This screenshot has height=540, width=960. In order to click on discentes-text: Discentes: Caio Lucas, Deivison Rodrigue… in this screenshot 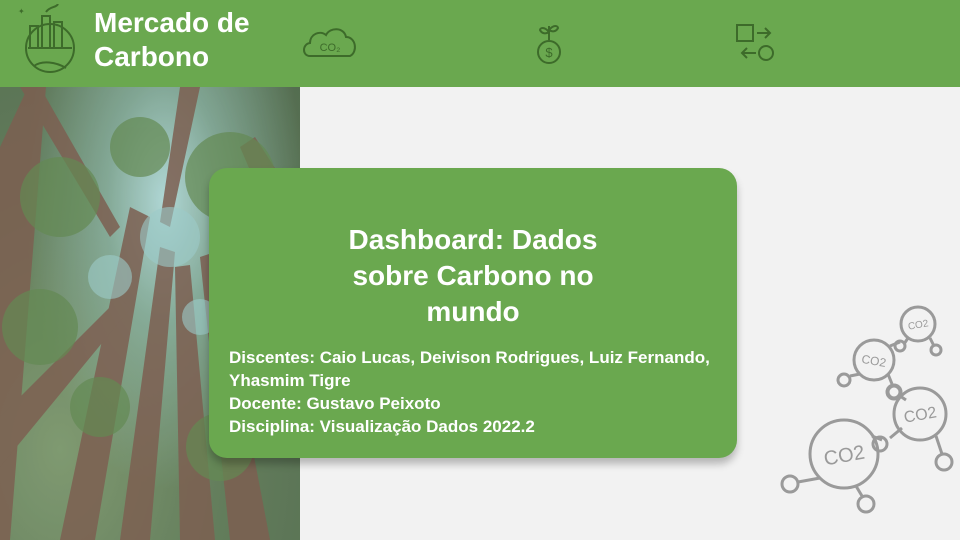, I will do `click(469, 369)`.